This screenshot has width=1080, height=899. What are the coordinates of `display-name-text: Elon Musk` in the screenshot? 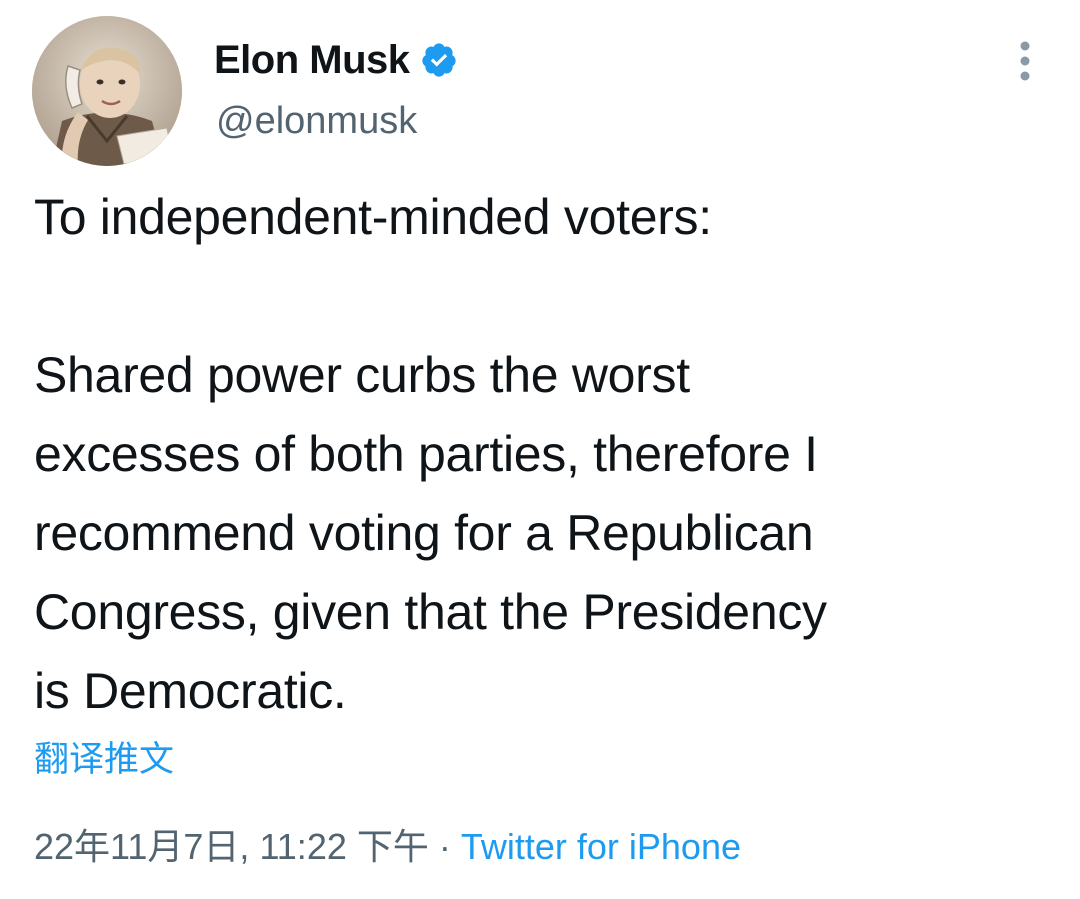 It's located at (312, 60).